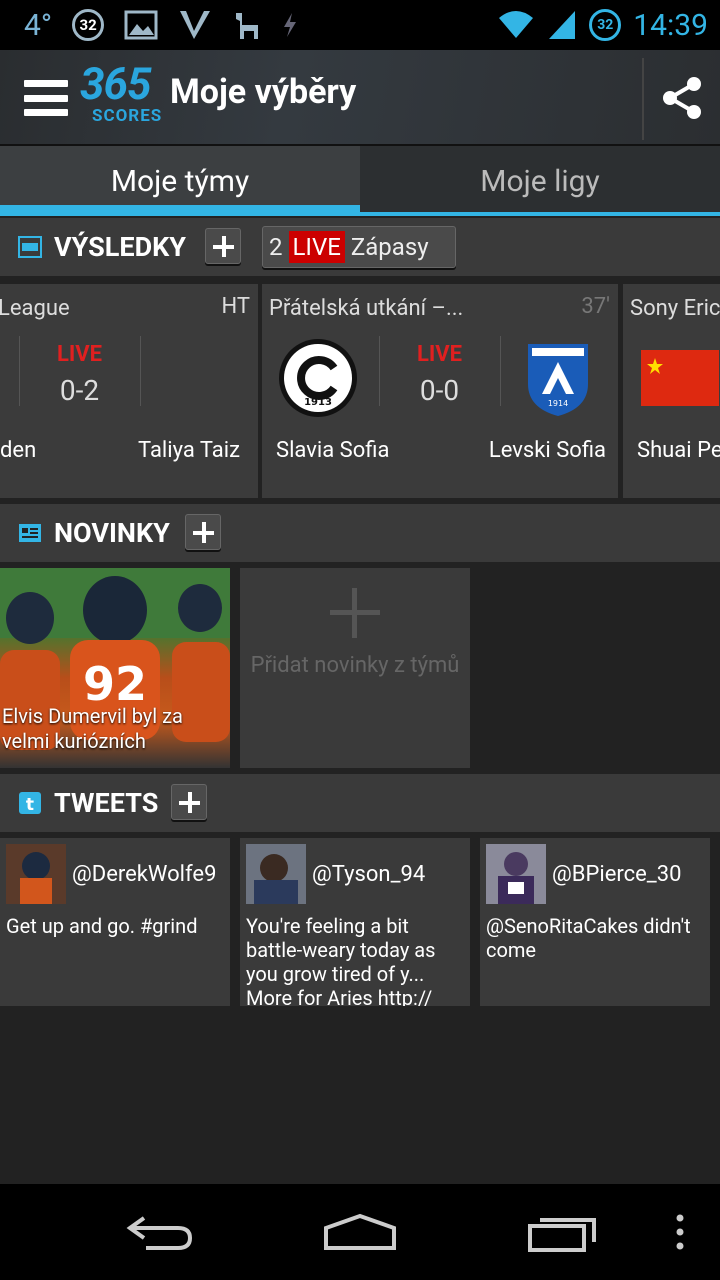 This screenshot has height=1280, width=720. I want to click on add-tweets-button, so click(189, 802).